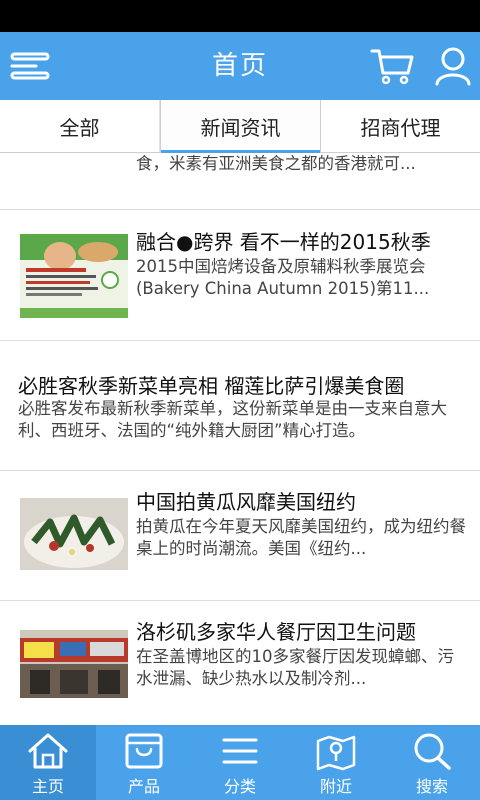  Describe the element at coordinates (240, 66) in the screenshot. I see `app-header: 首页` at that location.